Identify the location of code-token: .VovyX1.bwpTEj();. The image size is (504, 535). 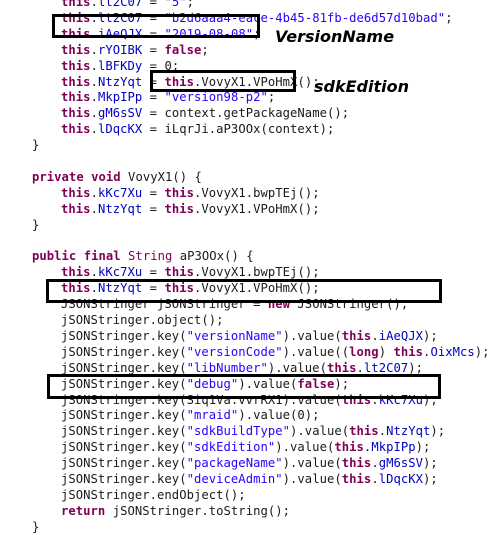
(257, 192).